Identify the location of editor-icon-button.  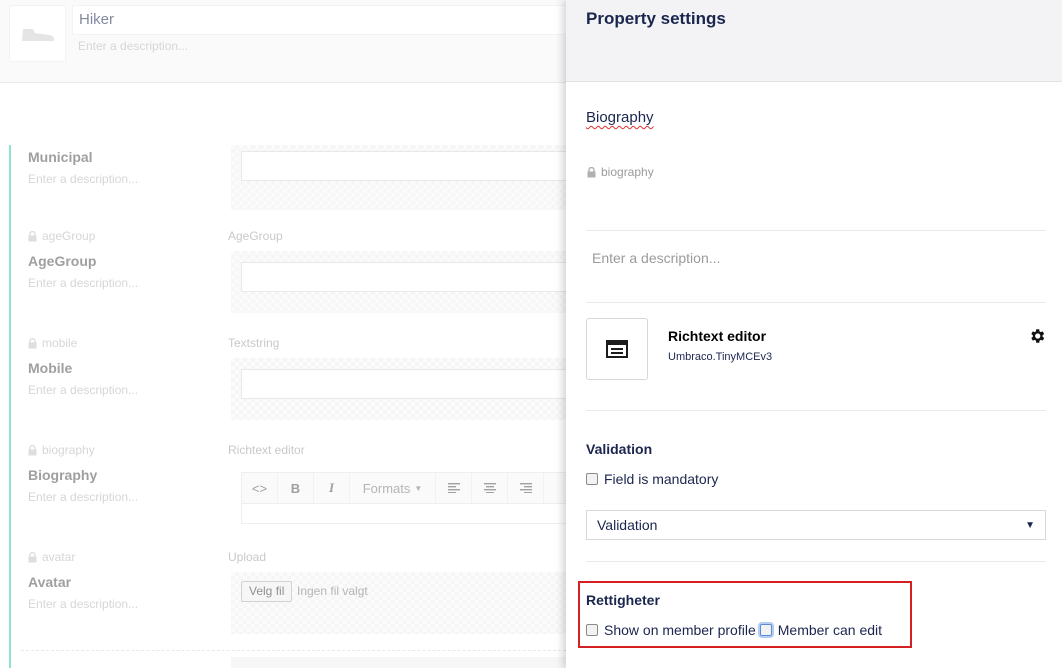
(617, 349).